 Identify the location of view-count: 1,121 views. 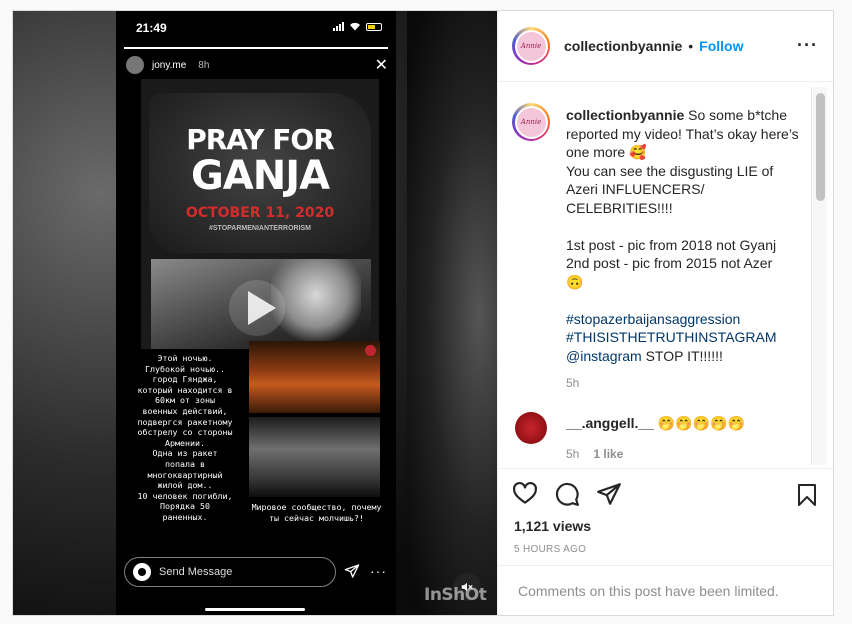
(552, 526).